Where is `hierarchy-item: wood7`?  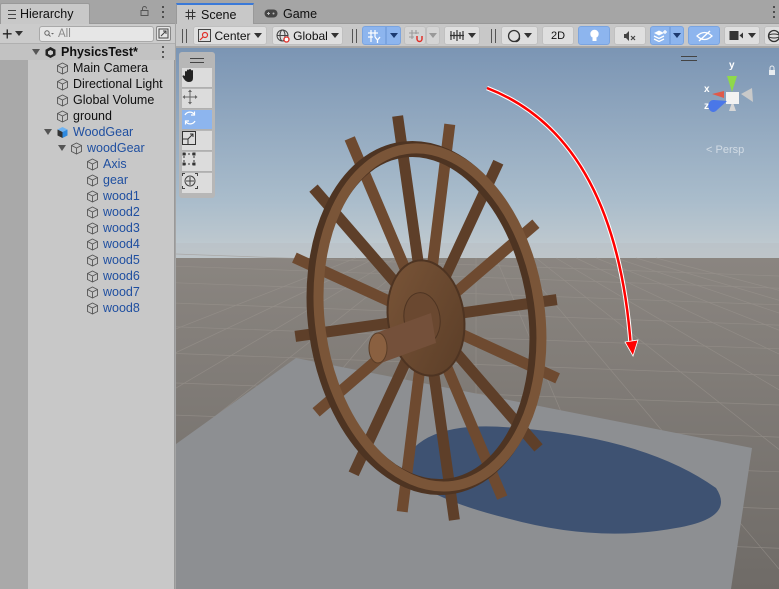
hierarchy-item: wood7 is located at coordinates (87, 292).